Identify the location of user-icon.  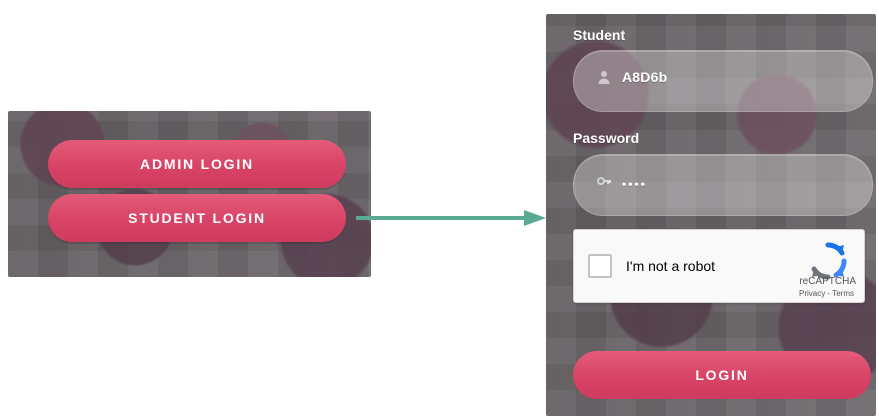
(604, 77).